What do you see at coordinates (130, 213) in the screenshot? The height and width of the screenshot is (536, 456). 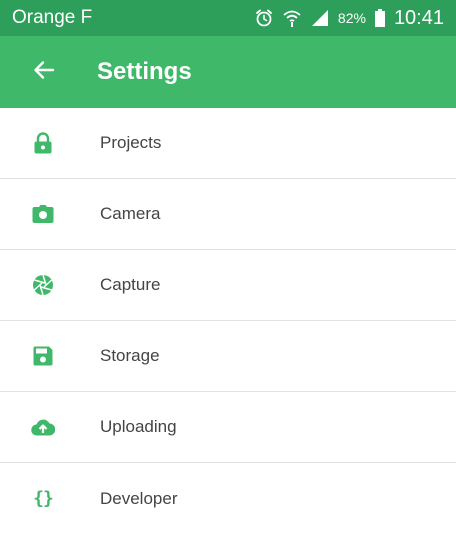 I see `settings-item-label: Camera` at bounding box center [130, 213].